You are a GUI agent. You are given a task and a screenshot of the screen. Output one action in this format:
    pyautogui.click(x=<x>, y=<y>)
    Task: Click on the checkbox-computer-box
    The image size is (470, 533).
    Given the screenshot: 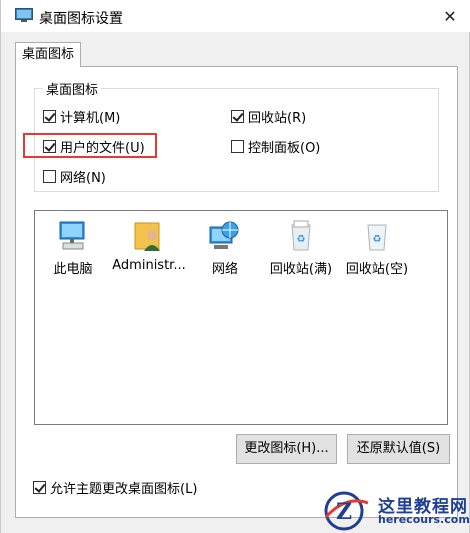 What is the action you would take?
    pyautogui.click(x=49, y=116)
    